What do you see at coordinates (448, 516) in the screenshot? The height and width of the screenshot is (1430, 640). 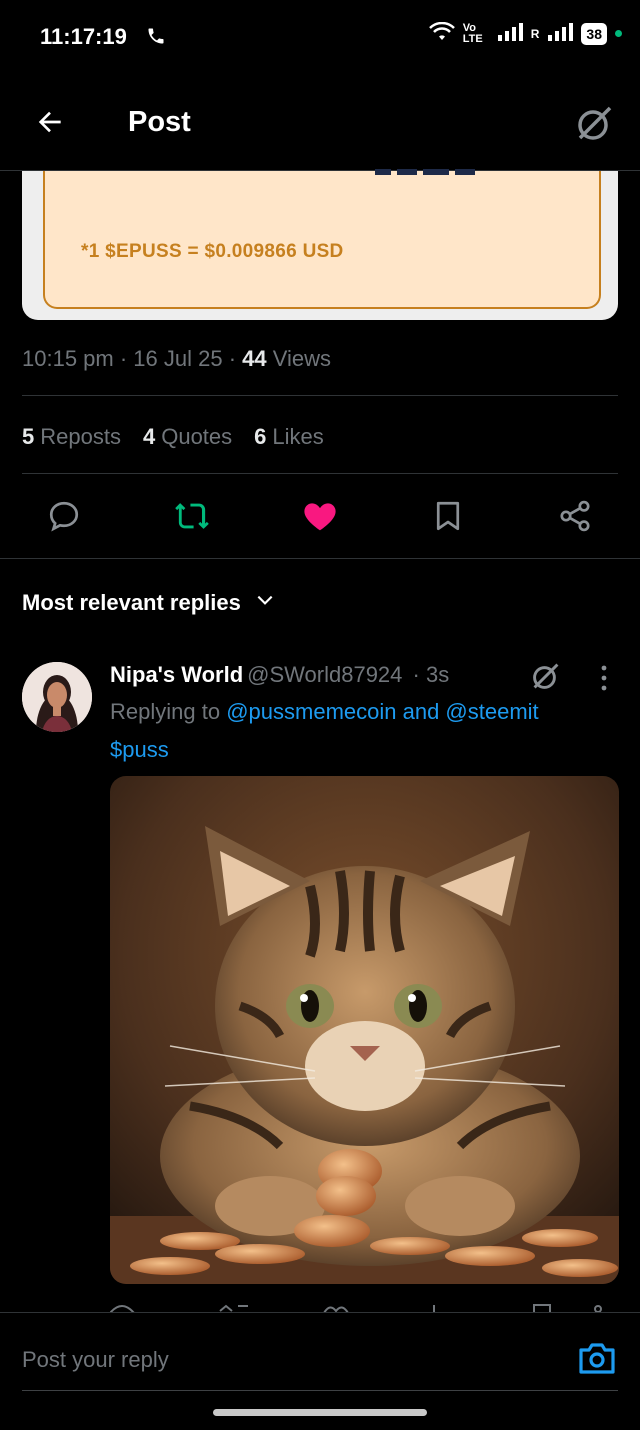 I see `bookmark-icon` at bounding box center [448, 516].